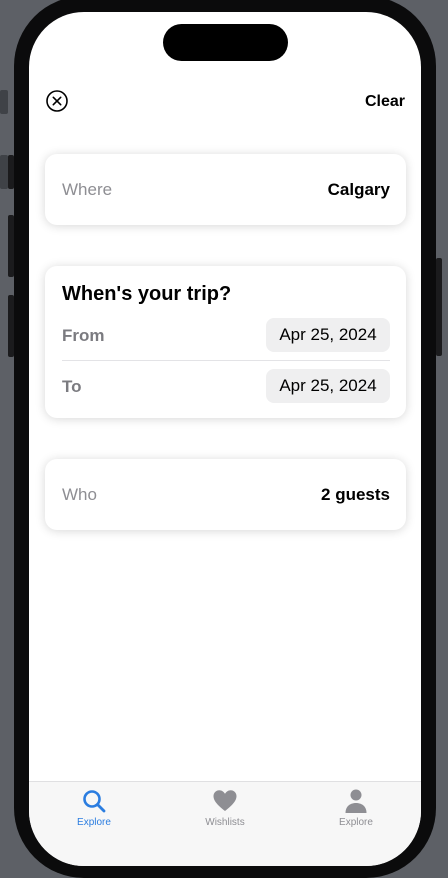 Image resolution: width=448 pixels, height=878 pixels. I want to click on circle-x-icon, so click(57, 101).